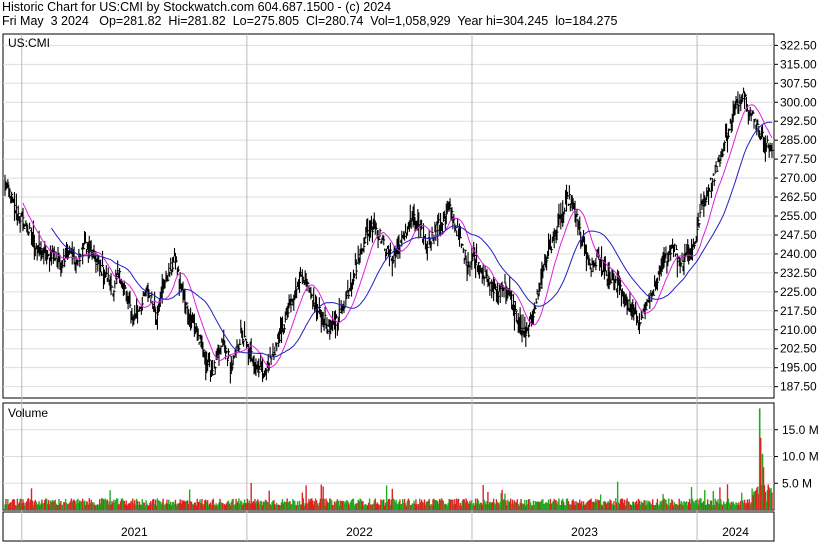  What do you see at coordinates (28, 413) in the screenshot?
I see `volume-title: Volume` at bounding box center [28, 413].